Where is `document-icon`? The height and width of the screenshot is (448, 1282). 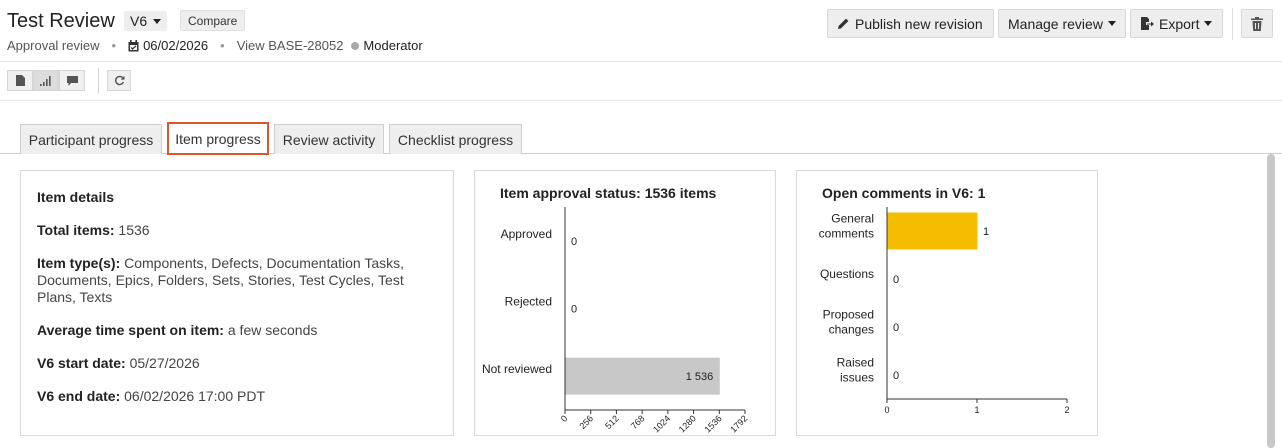
document-icon is located at coordinates (20, 80).